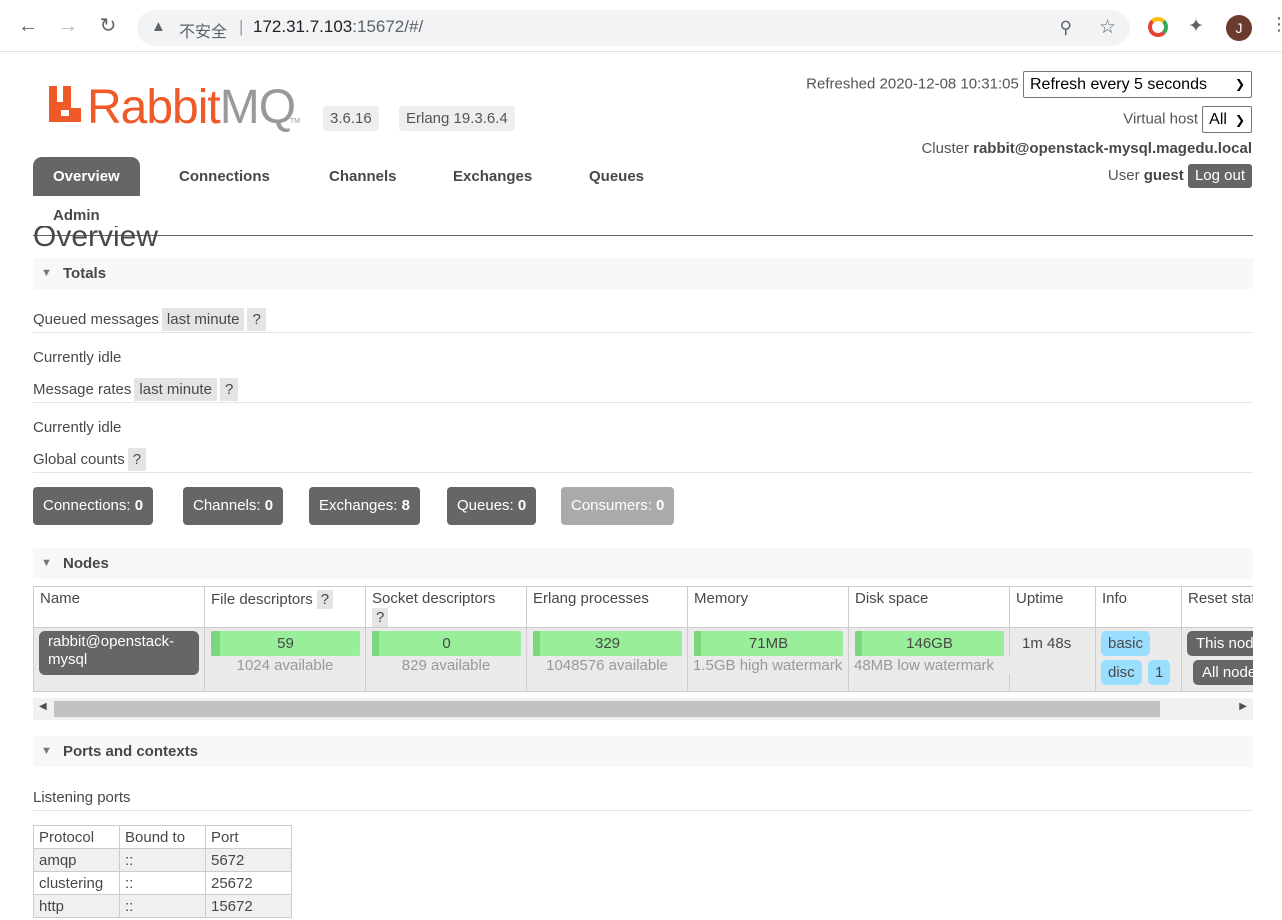  What do you see at coordinates (1220, 643) in the screenshot?
I see `reset-this-node-button: This node` at bounding box center [1220, 643].